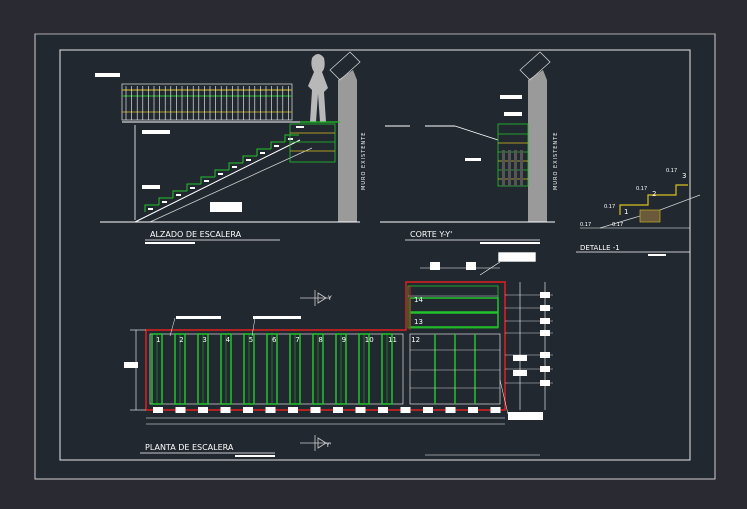 This screenshot has width=747, height=509. Describe the element at coordinates (181, 340) in the screenshot. I see `step-number: 2` at that location.